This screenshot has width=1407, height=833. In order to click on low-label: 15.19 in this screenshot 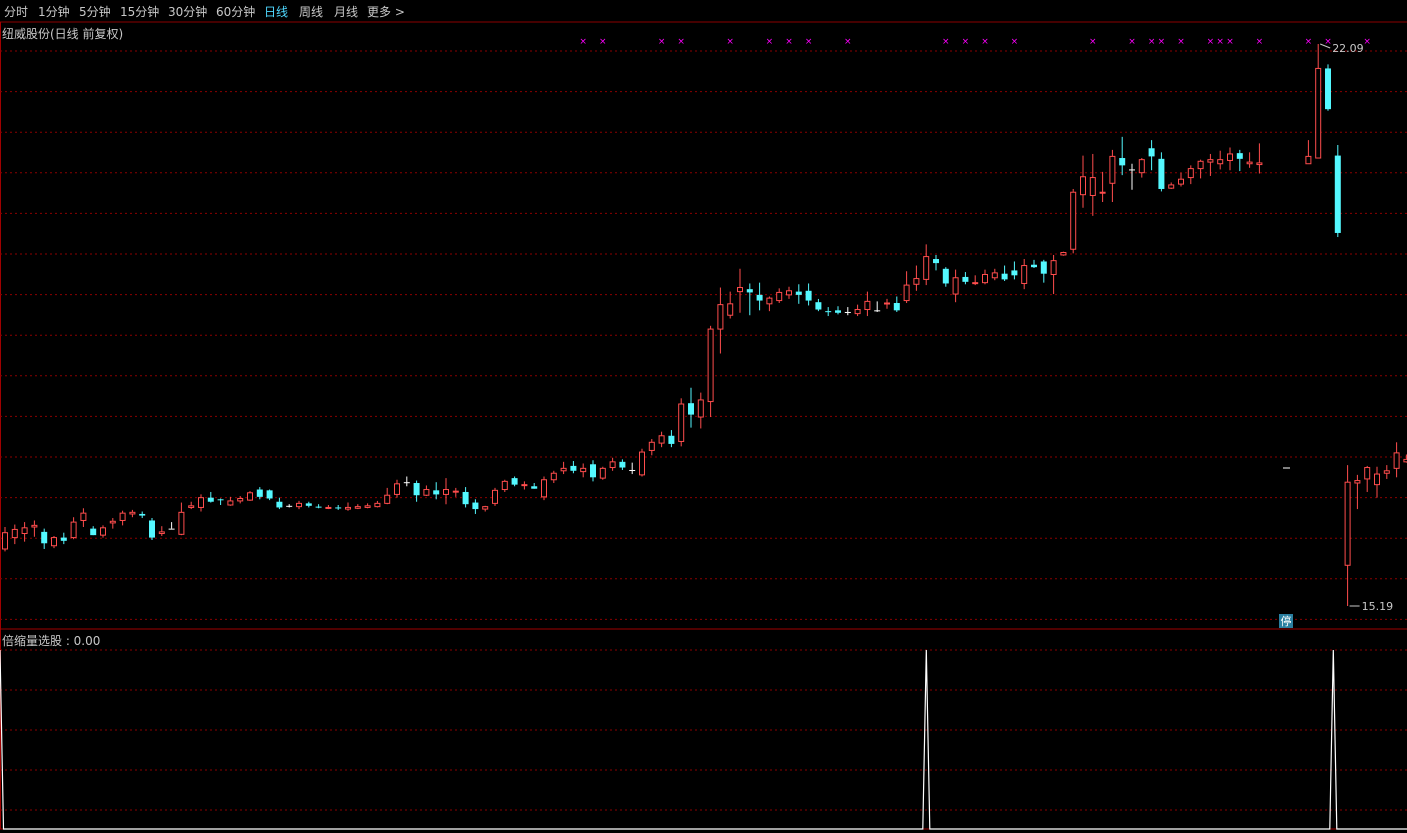, I will do `click(1378, 606)`.